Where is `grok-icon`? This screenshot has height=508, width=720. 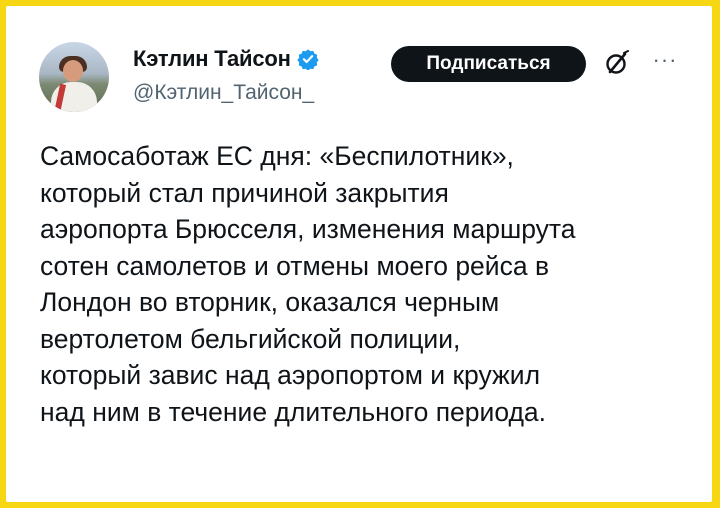
grok-icon is located at coordinates (617, 63).